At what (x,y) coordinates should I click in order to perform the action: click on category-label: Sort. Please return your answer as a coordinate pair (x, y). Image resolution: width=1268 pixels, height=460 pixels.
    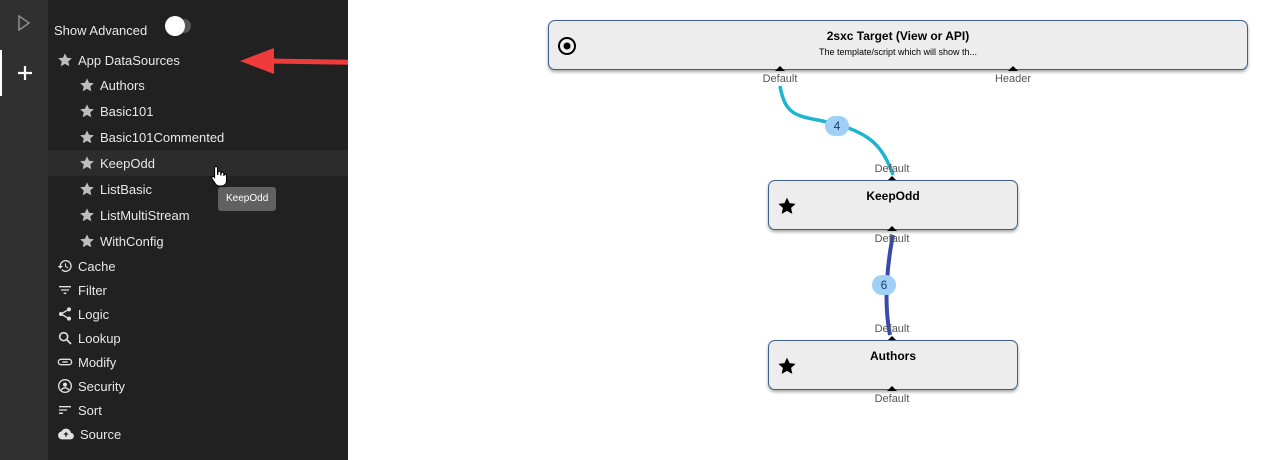
    Looking at the image, I should click on (90, 410).